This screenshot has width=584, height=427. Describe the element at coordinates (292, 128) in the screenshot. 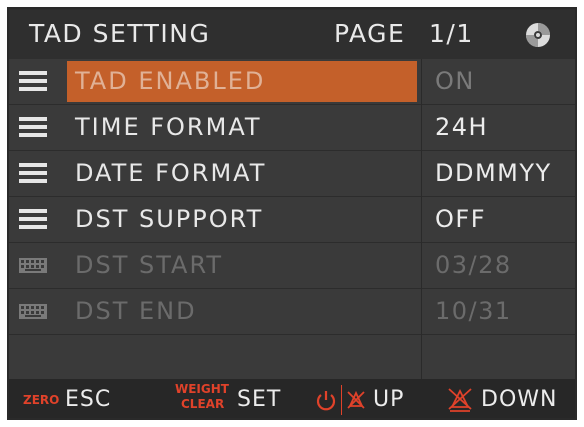

I see `setting-row-time-format: TIME FORMAT 24H` at that location.